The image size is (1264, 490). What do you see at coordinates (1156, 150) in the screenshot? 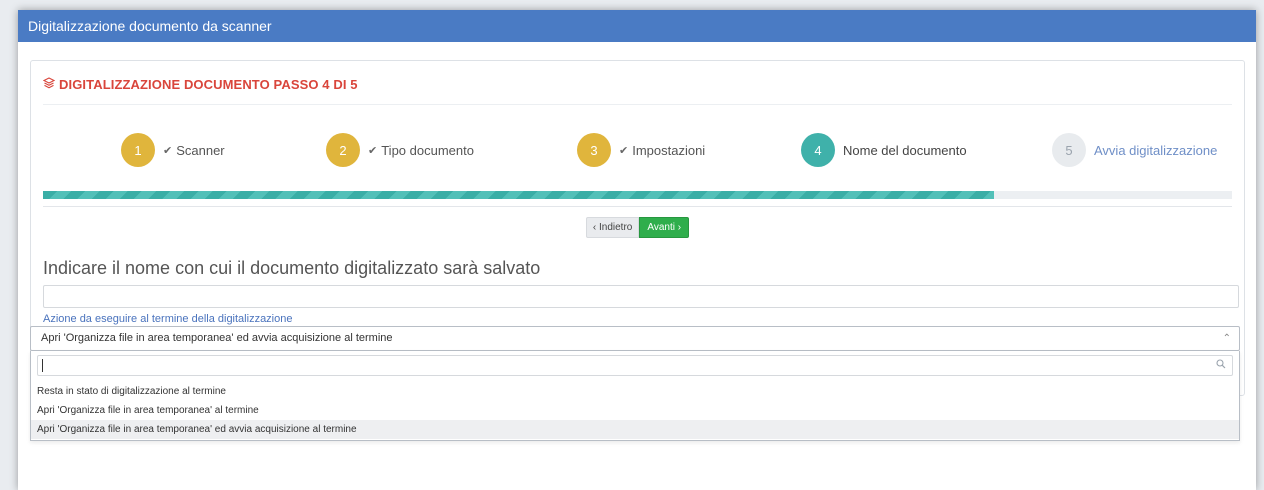
I see `step-label: Avvia digitalizzazione` at bounding box center [1156, 150].